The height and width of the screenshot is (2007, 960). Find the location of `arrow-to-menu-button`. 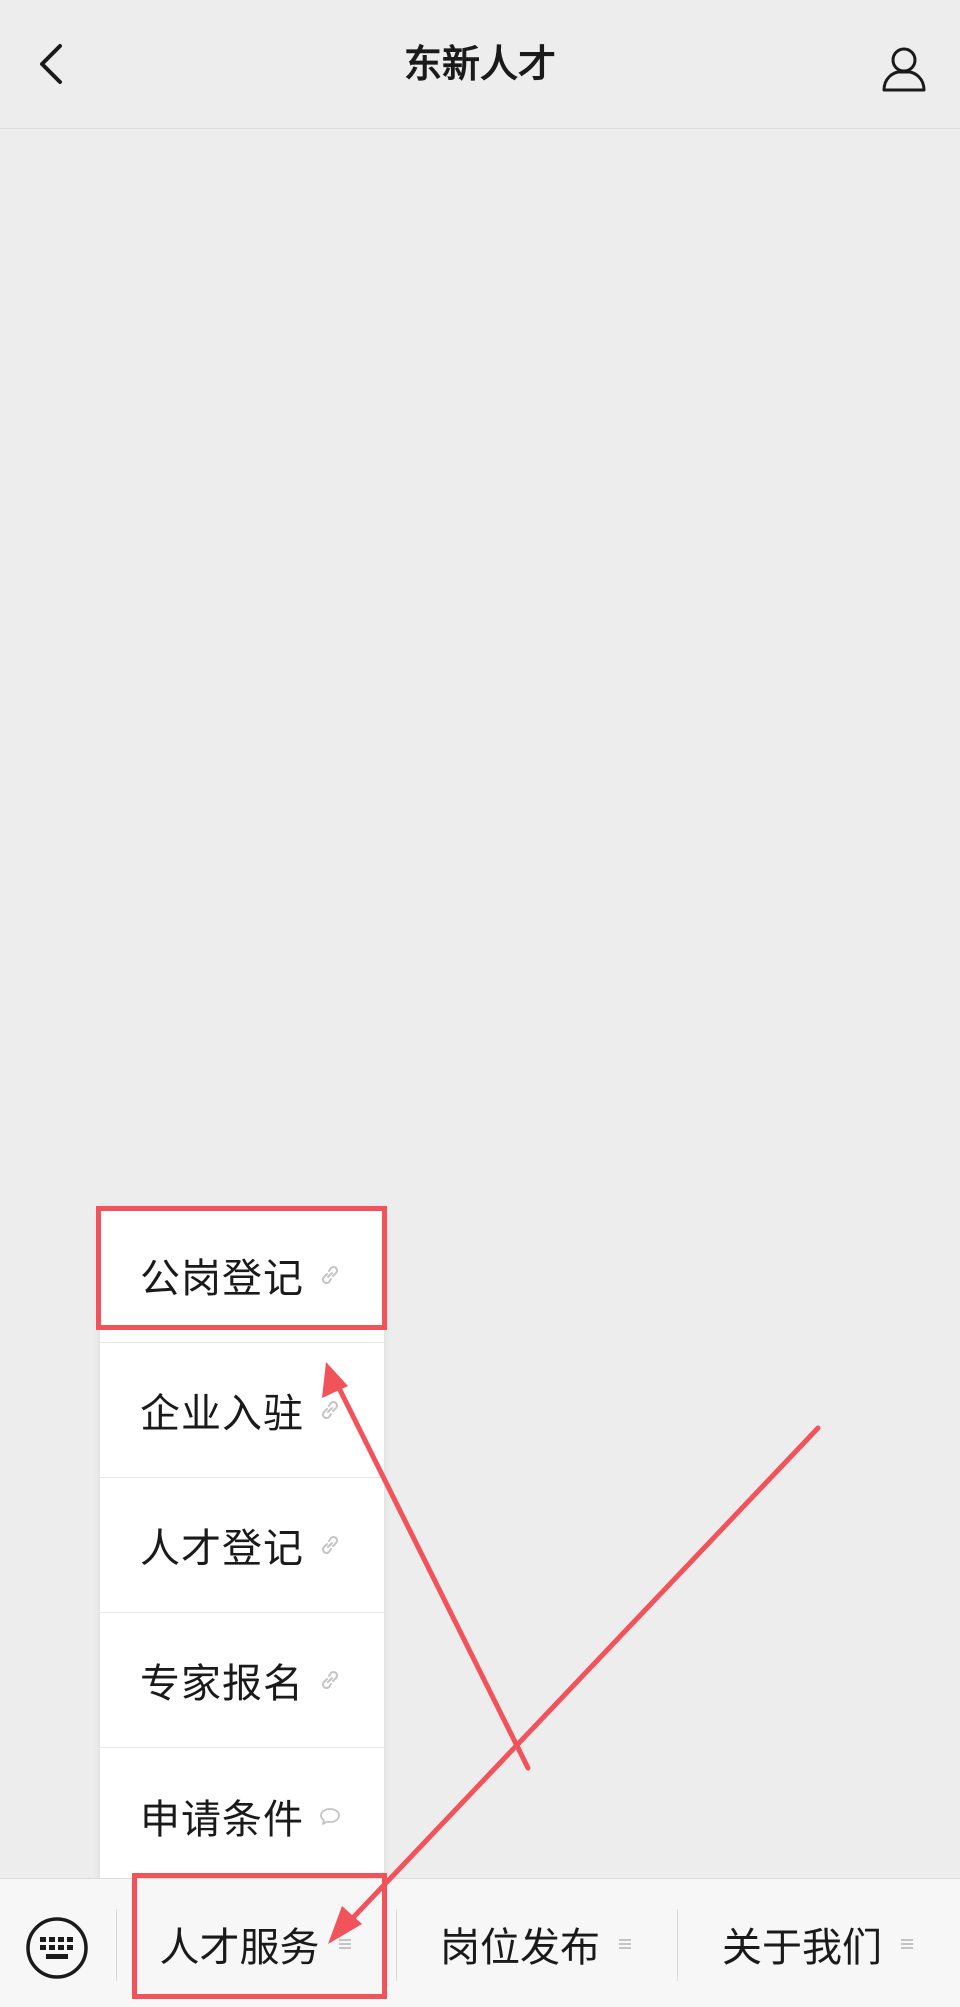

arrow-to-menu-button is located at coordinates (574, 1684).